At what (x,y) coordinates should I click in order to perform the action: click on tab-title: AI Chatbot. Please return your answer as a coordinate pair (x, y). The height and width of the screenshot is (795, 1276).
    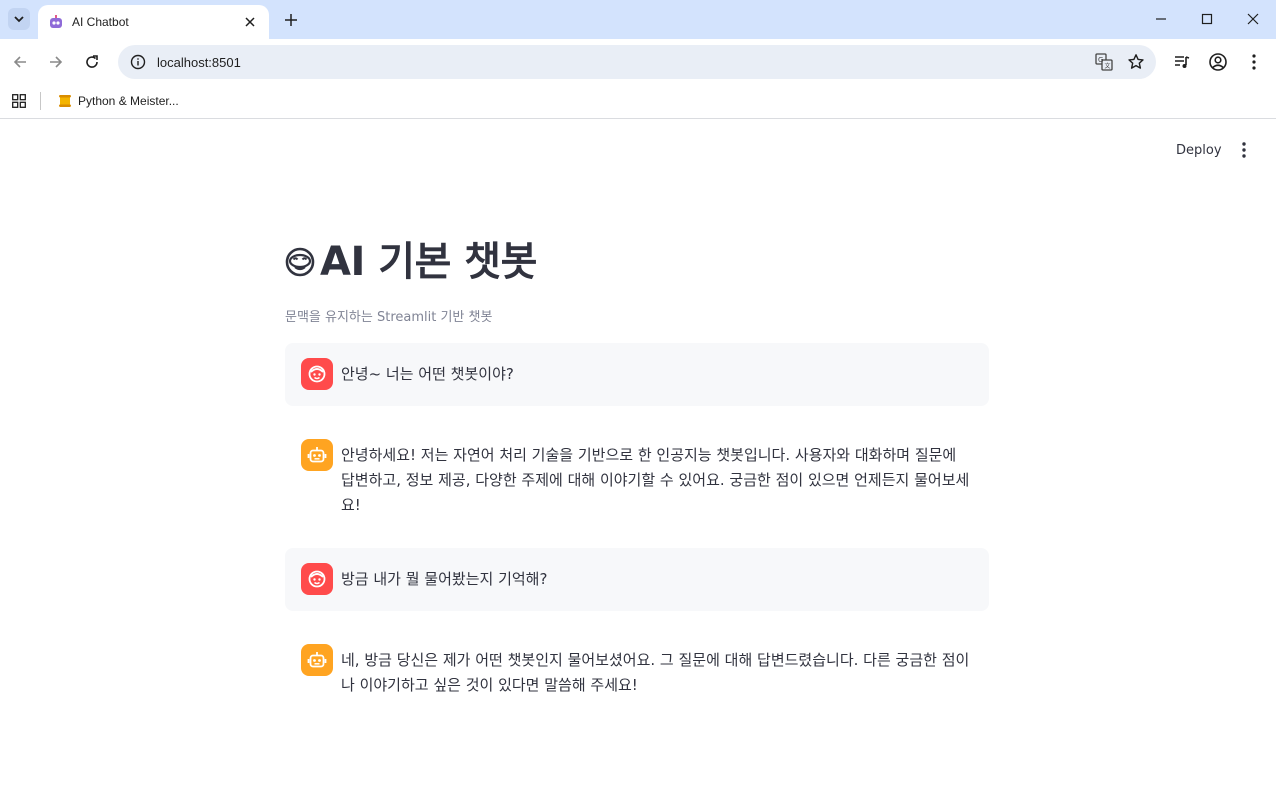
    Looking at the image, I should click on (100, 22).